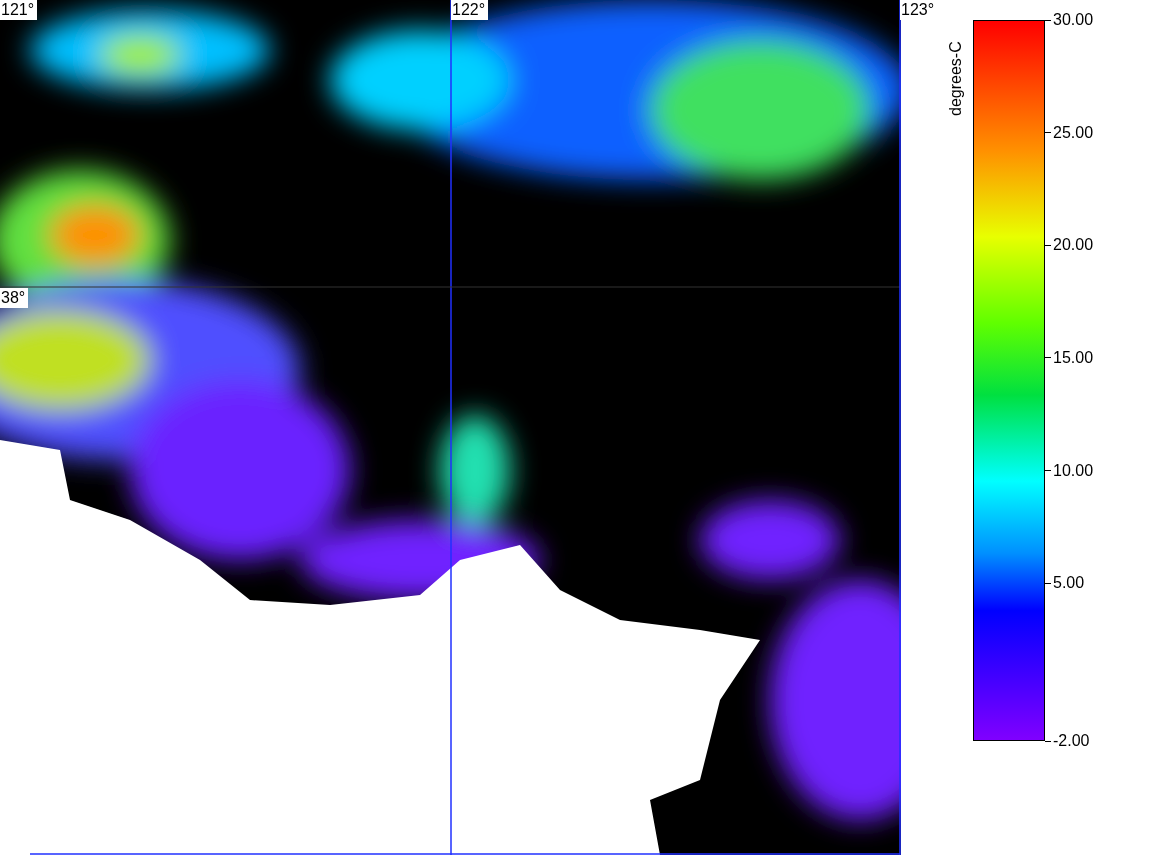  What do you see at coordinates (19, 10) in the screenshot?
I see `longitude-label: 121°` at bounding box center [19, 10].